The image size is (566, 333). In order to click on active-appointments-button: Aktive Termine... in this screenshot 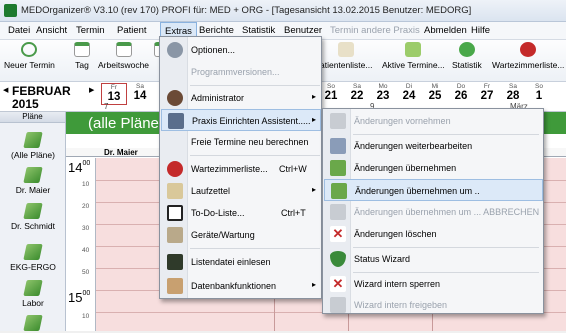, I will do `click(413, 56)`.